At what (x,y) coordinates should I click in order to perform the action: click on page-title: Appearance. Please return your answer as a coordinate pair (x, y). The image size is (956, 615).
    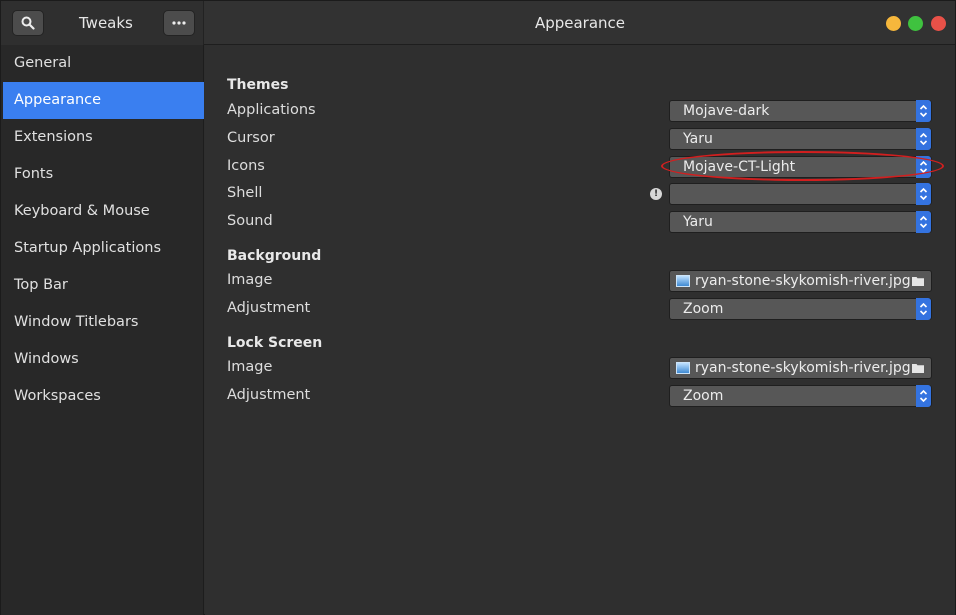
    Looking at the image, I should click on (580, 23).